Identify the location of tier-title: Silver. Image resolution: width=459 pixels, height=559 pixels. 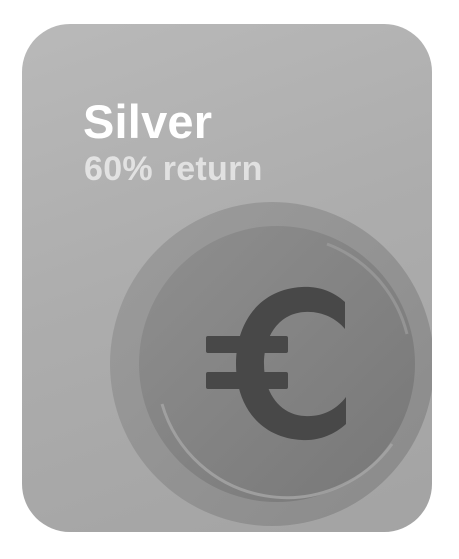
(148, 121).